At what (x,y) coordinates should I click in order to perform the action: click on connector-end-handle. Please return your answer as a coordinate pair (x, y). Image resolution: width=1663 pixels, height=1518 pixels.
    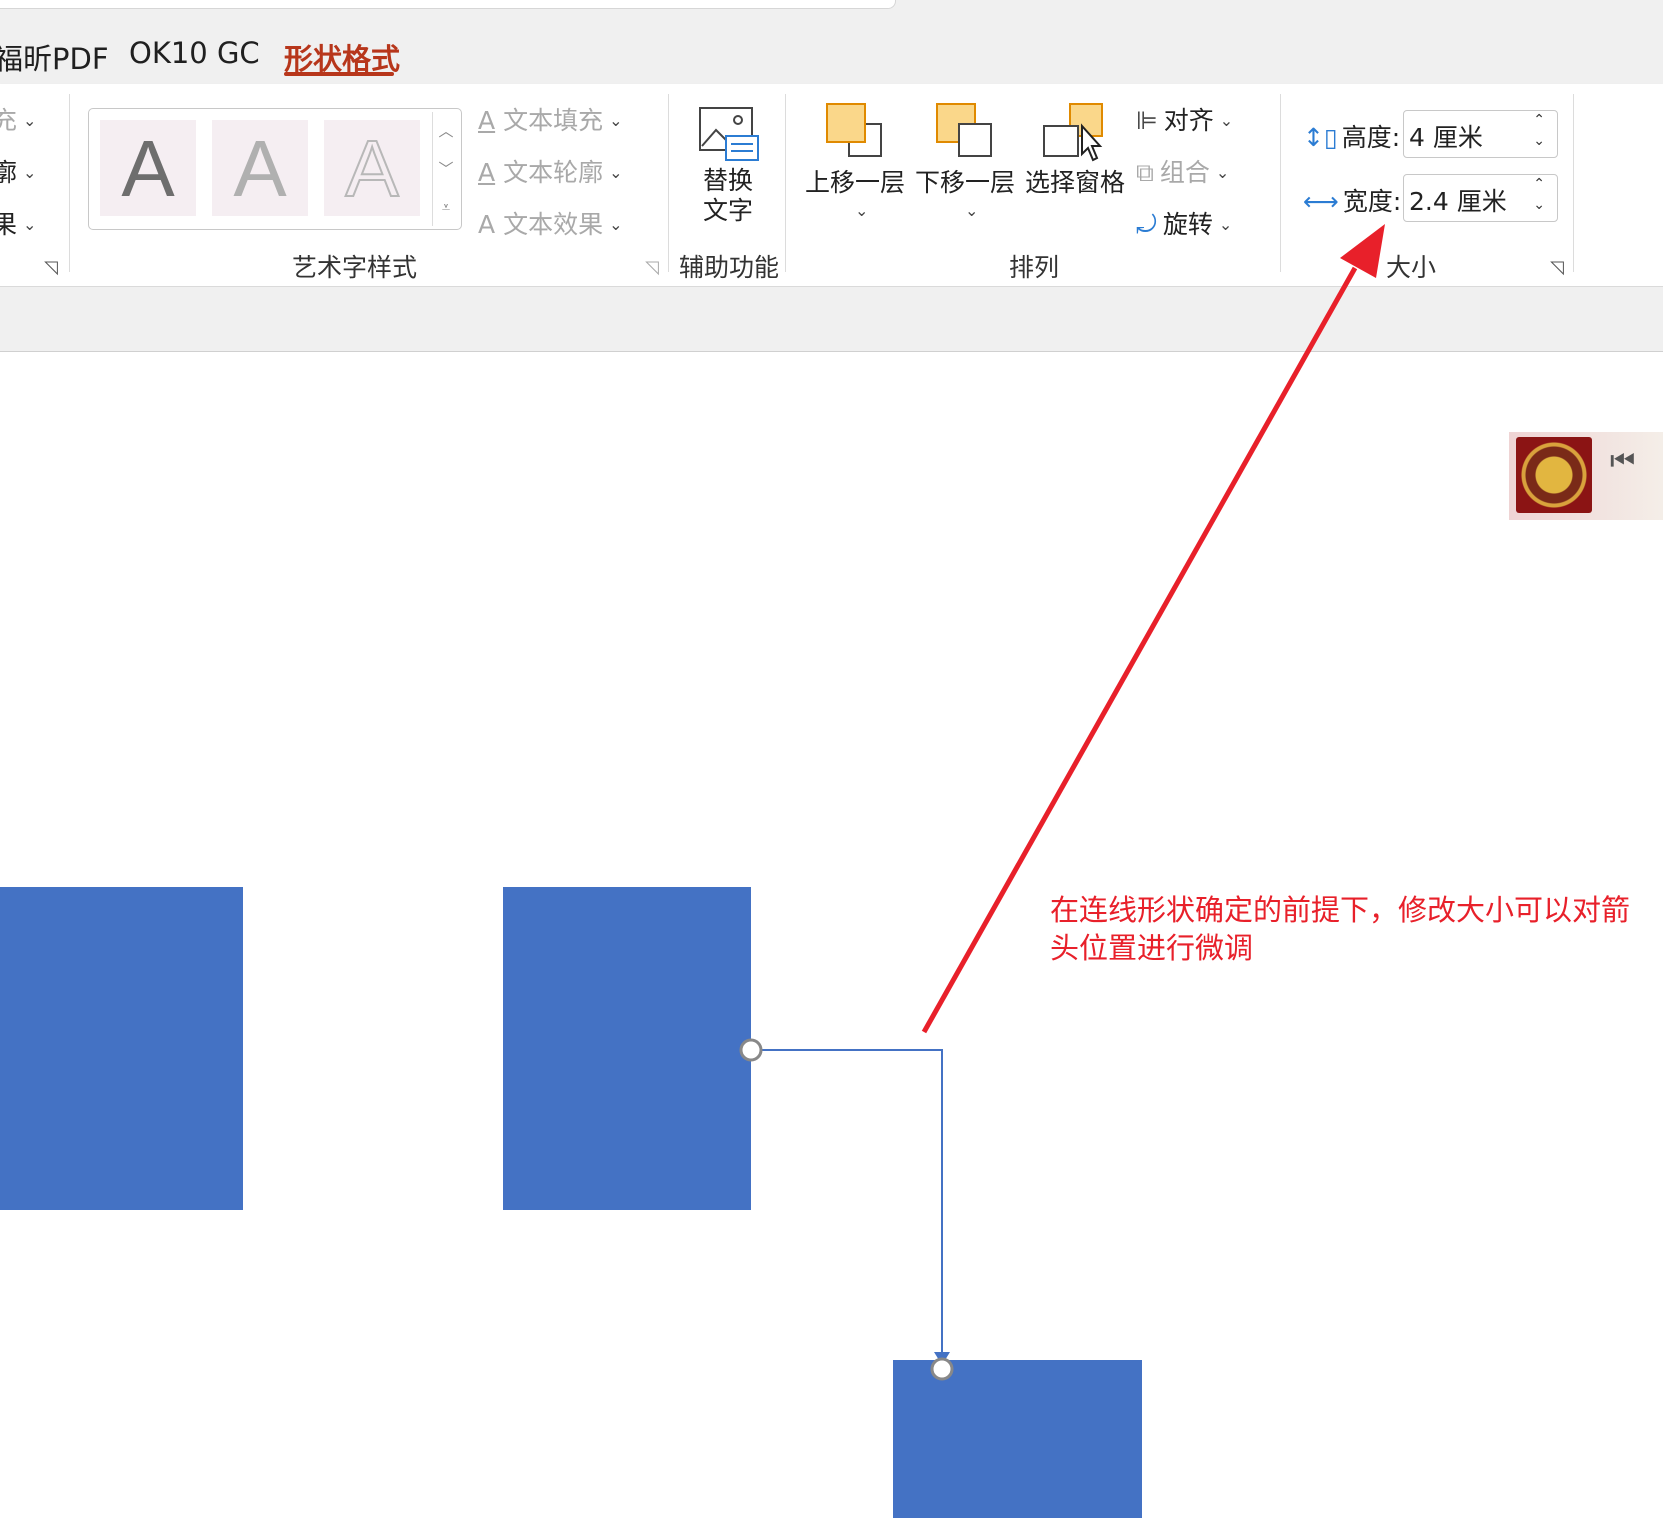
    Looking at the image, I should click on (942, 1369).